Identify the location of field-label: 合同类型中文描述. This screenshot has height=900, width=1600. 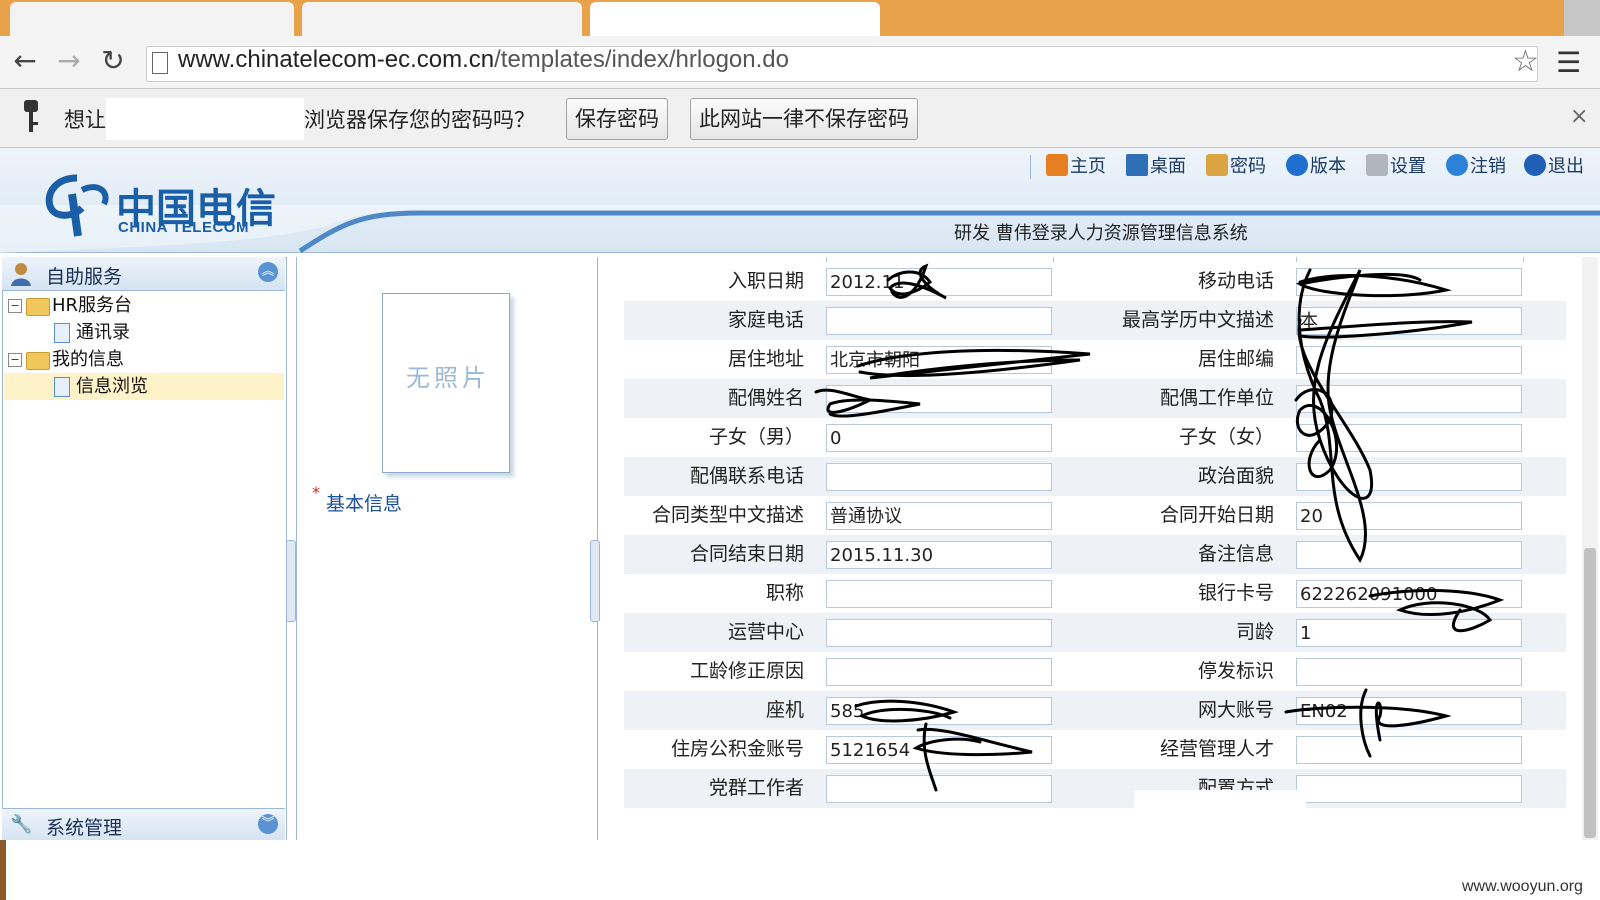
(727, 515).